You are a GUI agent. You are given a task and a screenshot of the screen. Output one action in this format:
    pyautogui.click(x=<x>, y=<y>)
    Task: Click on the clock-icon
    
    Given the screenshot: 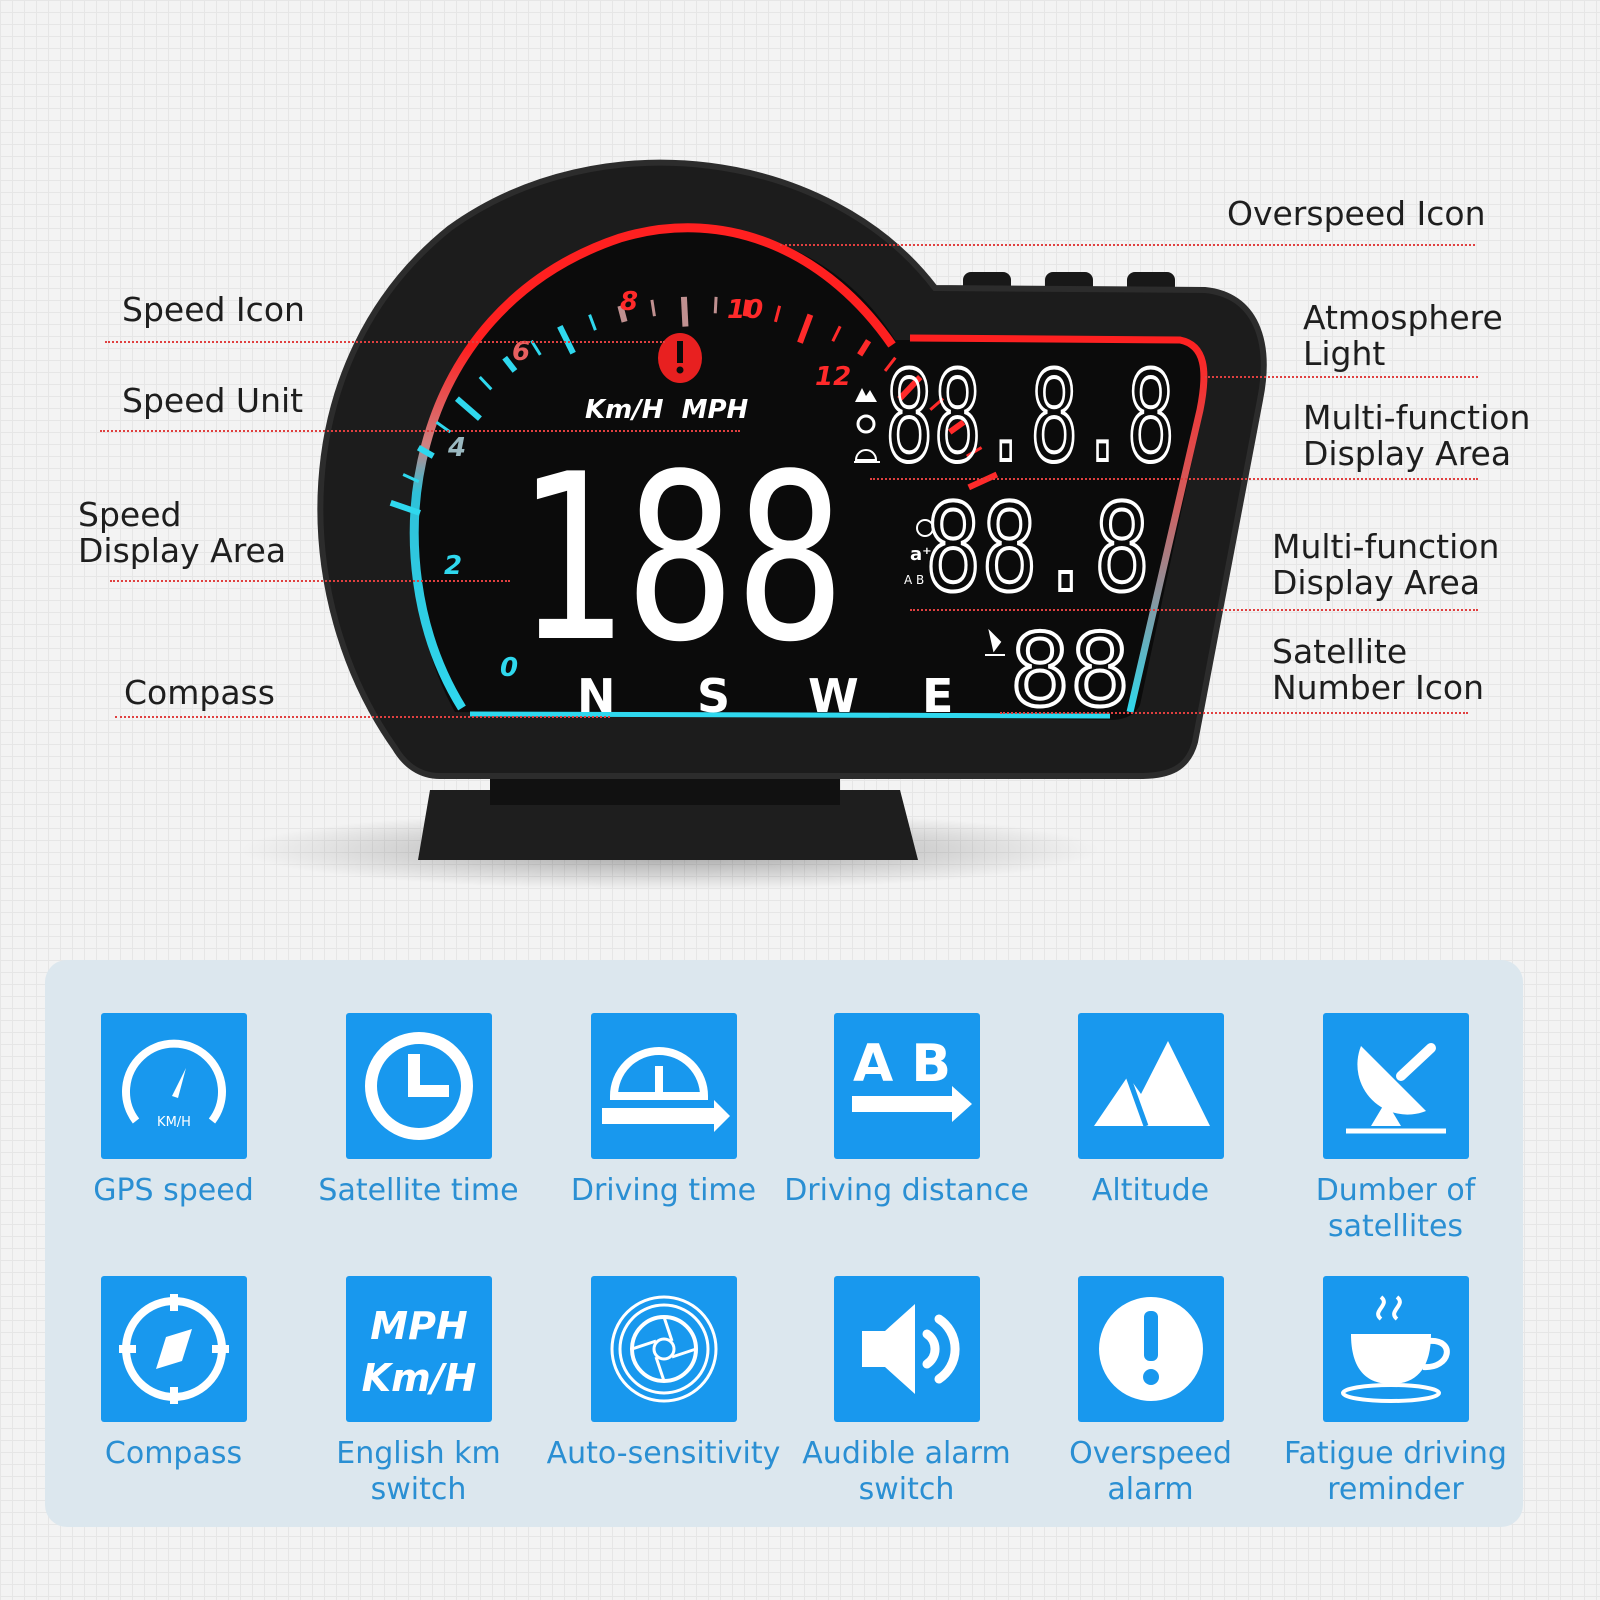 What is the action you would take?
    pyautogui.click(x=418, y=1086)
    